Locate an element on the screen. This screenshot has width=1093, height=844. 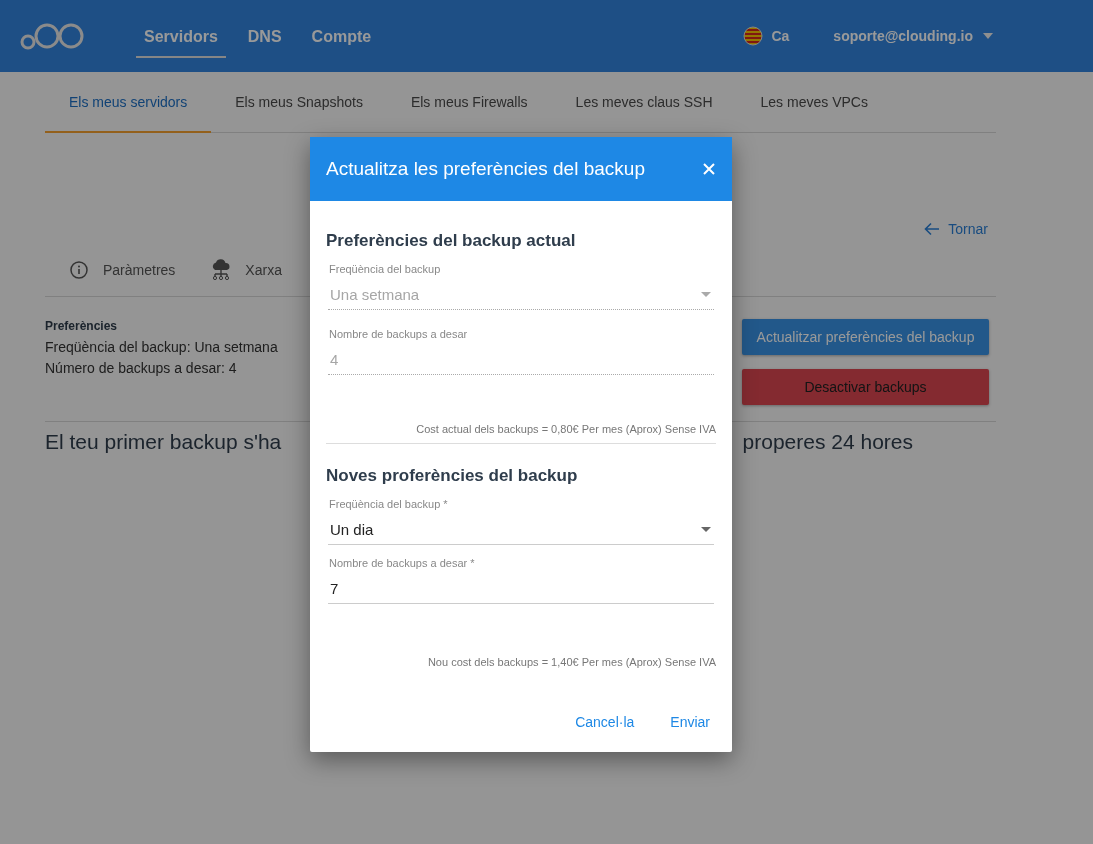
cost-text: Cost actual dels backups = 0,80€ Per mes (Aprox) Sense IVA is located at coordinates (565, 428).